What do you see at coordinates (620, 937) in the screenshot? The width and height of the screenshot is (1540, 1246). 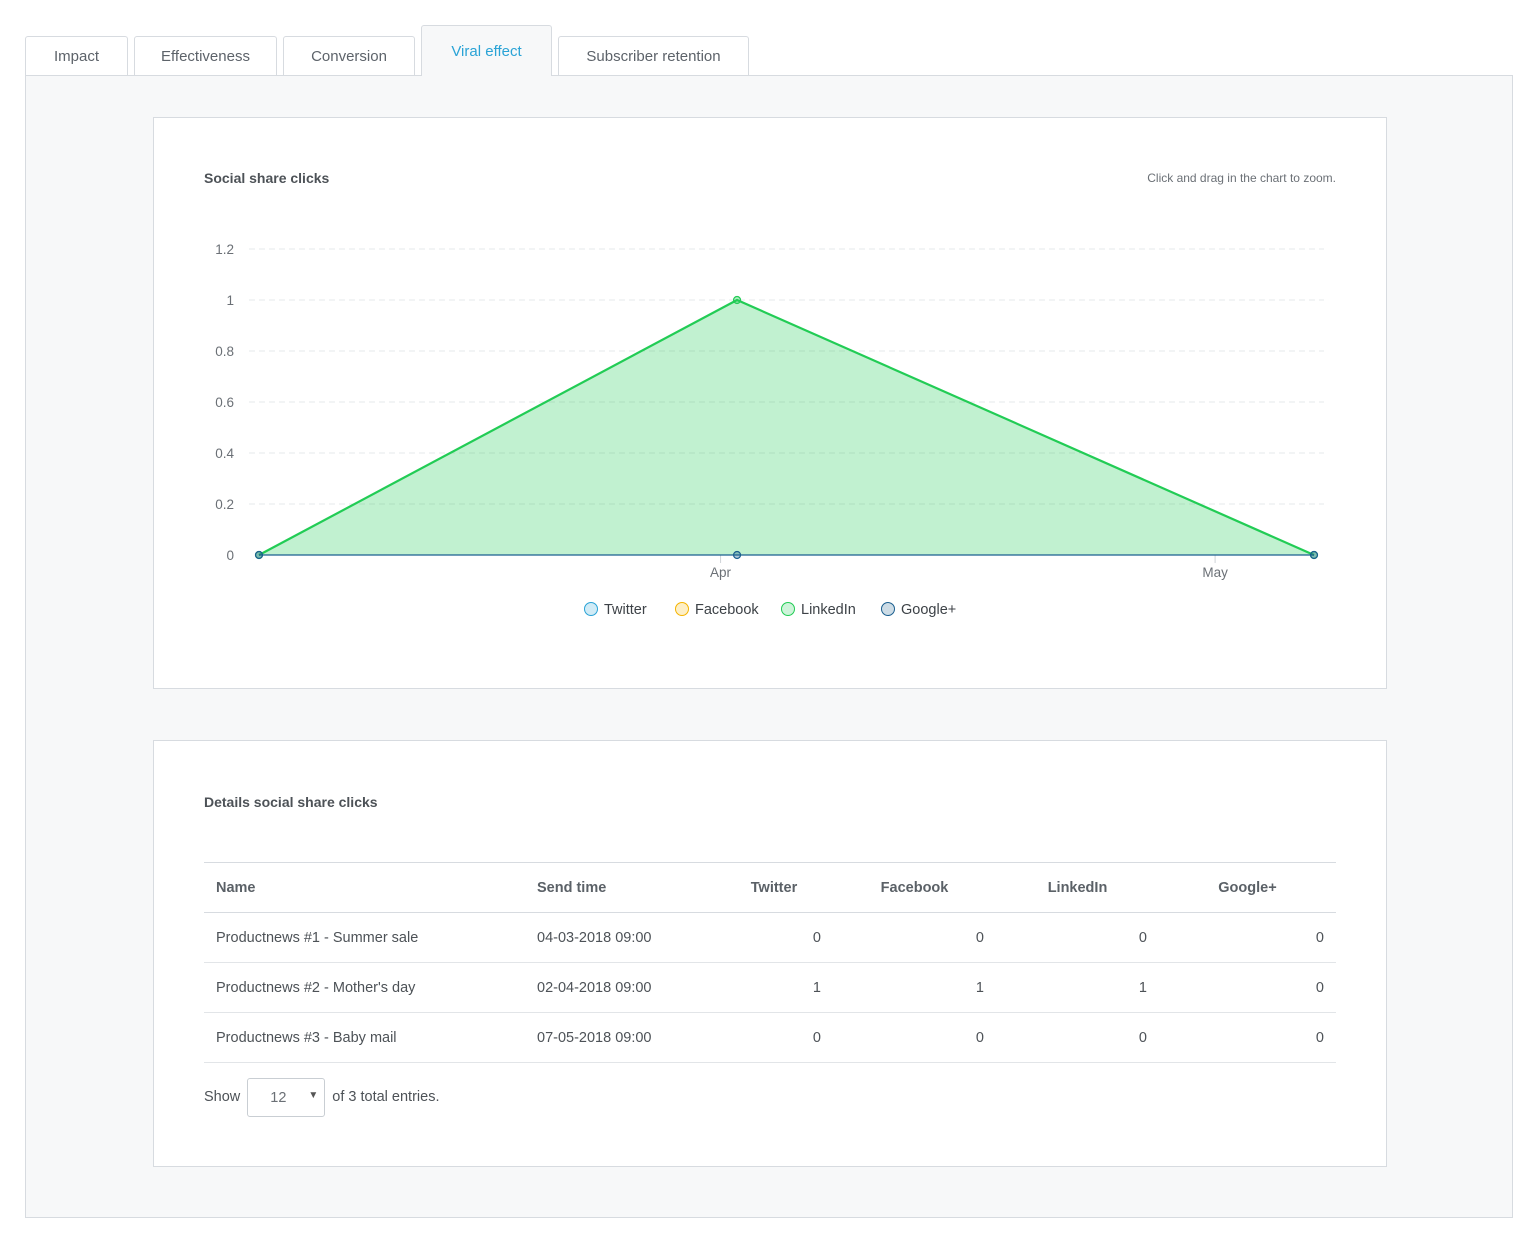 I see `cell-send-time: 04-03-2018 09:00` at bounding box center [620, 937].